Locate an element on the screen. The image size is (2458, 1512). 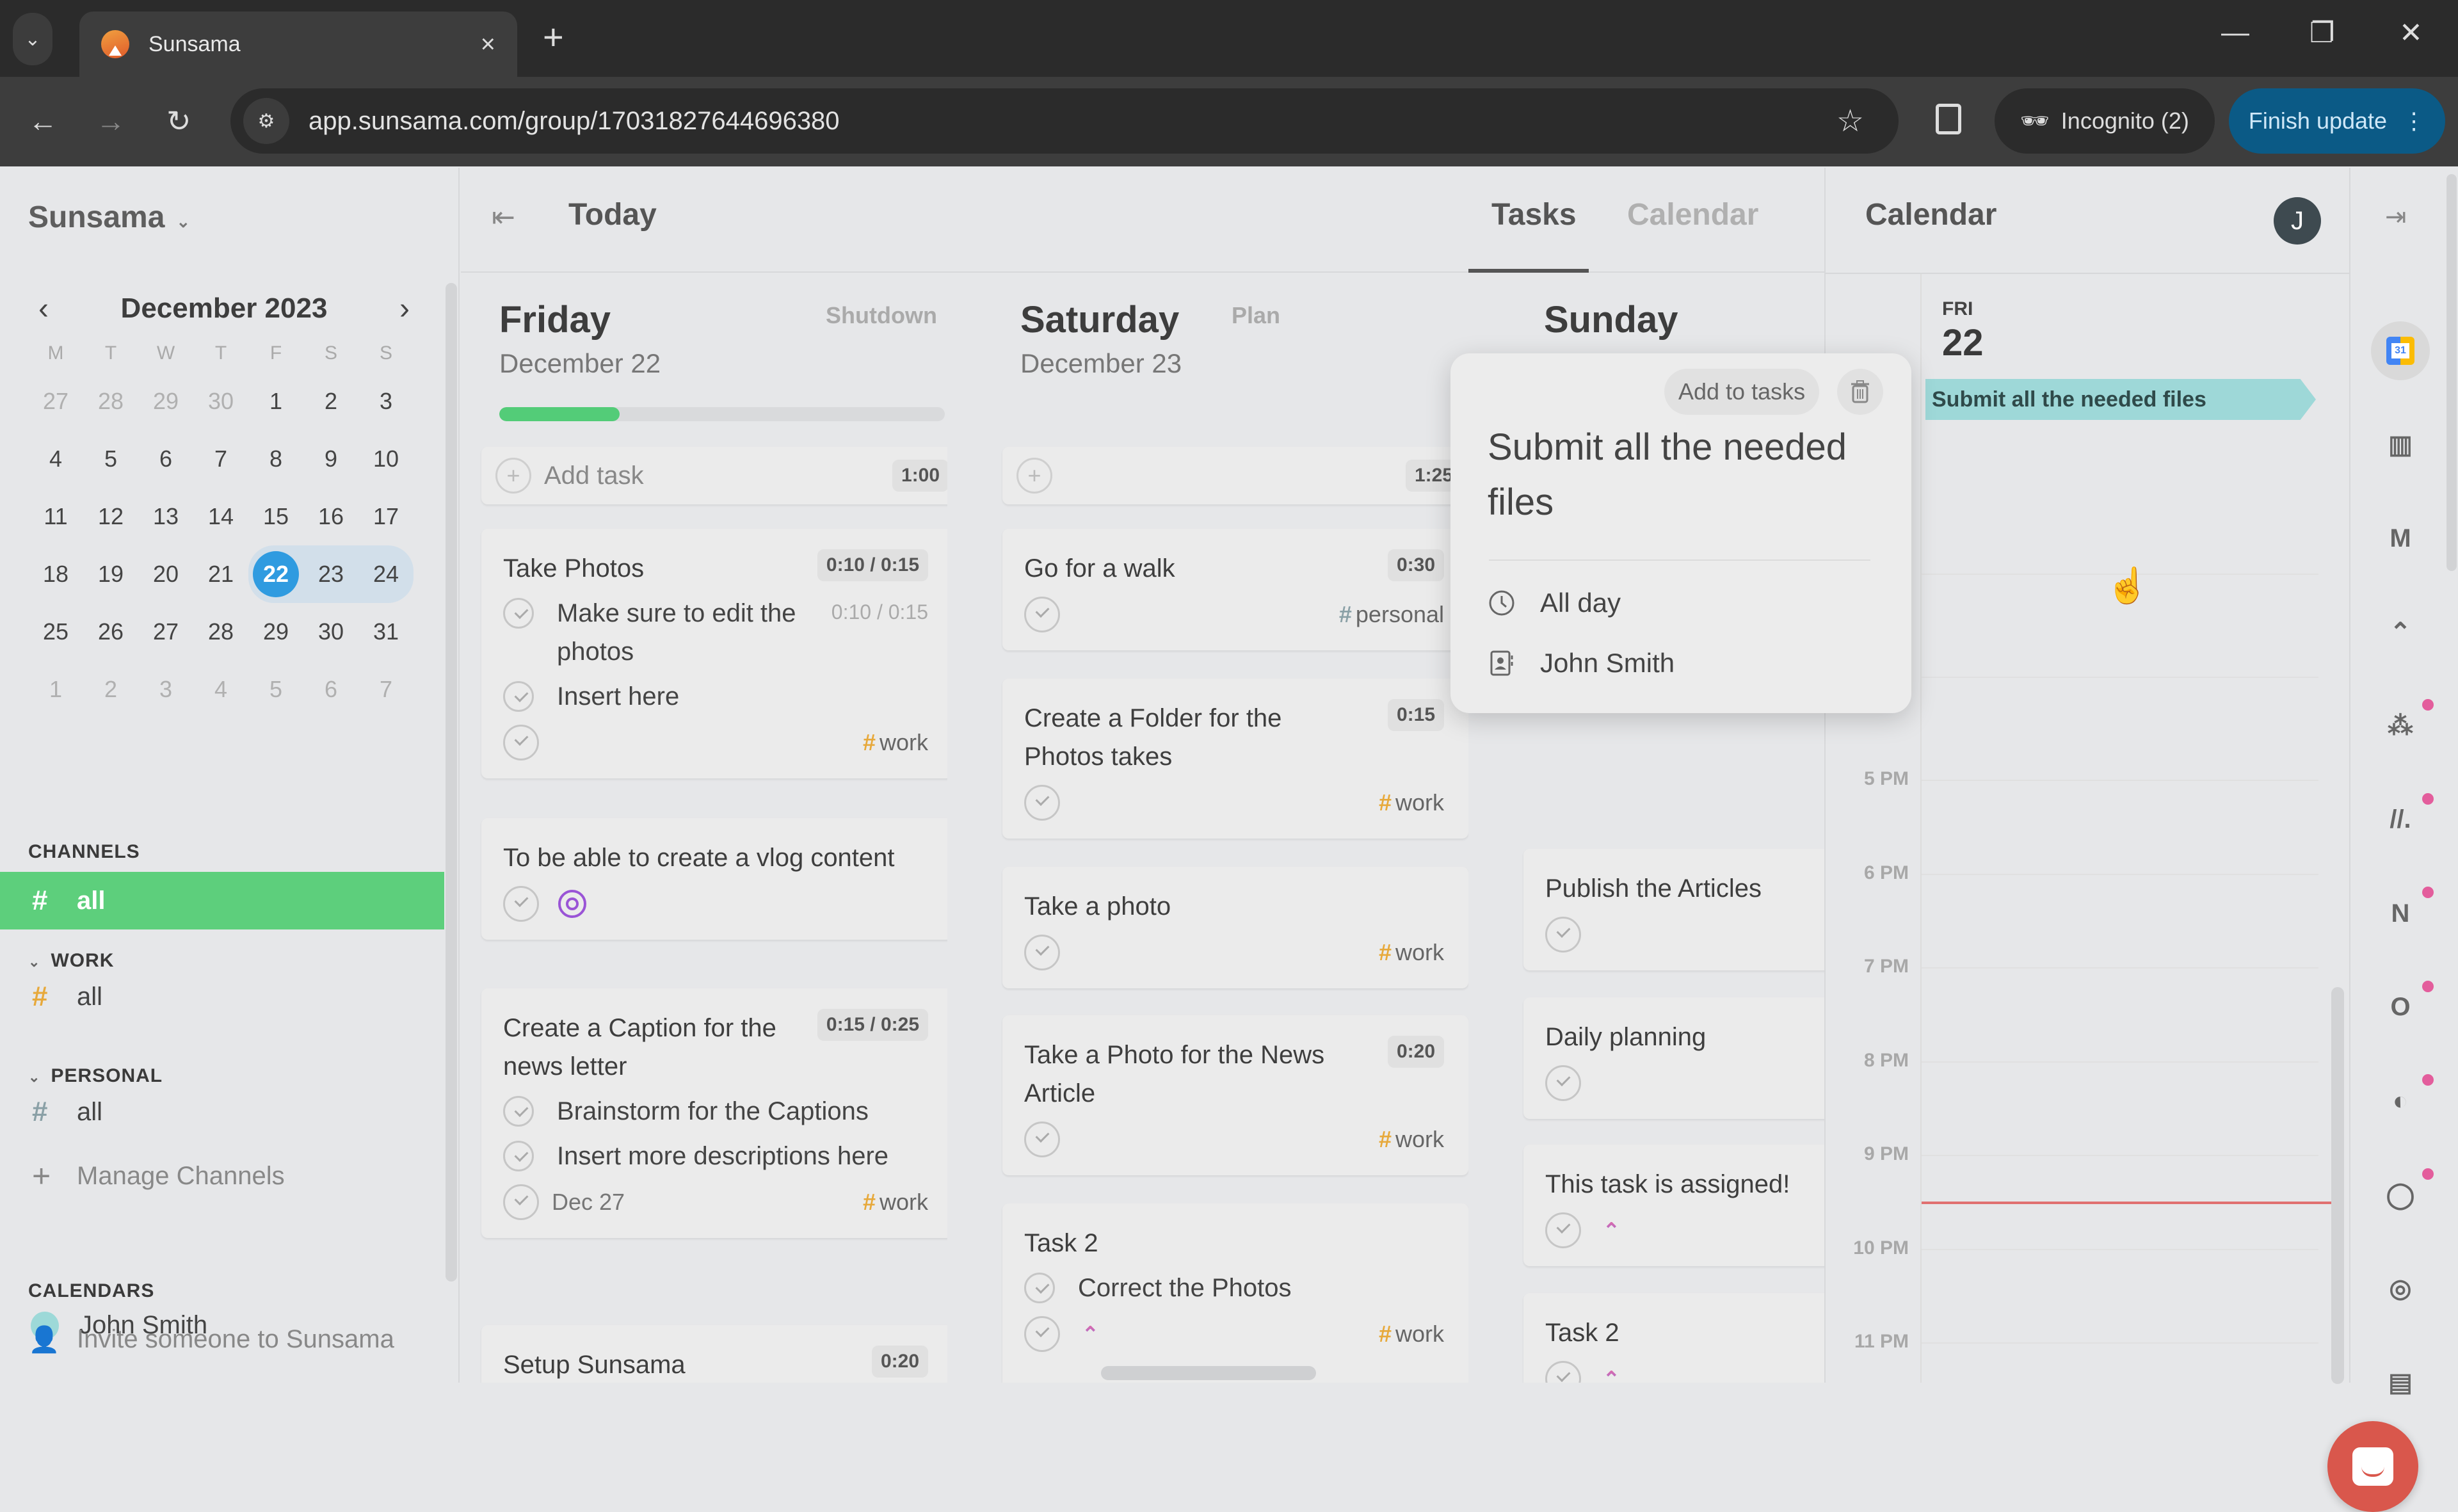
notion-icon: N is located at coordinates (2400, 913).